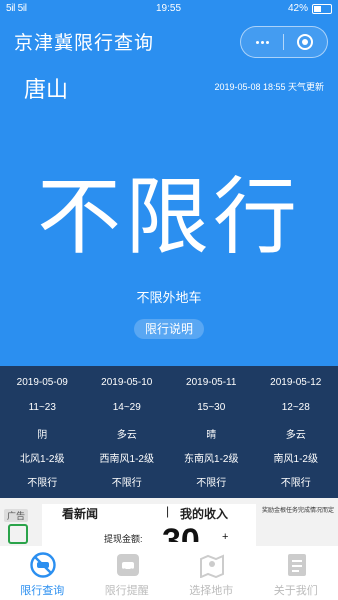  I want to click on battery-text: 42%, so click(297, 8).